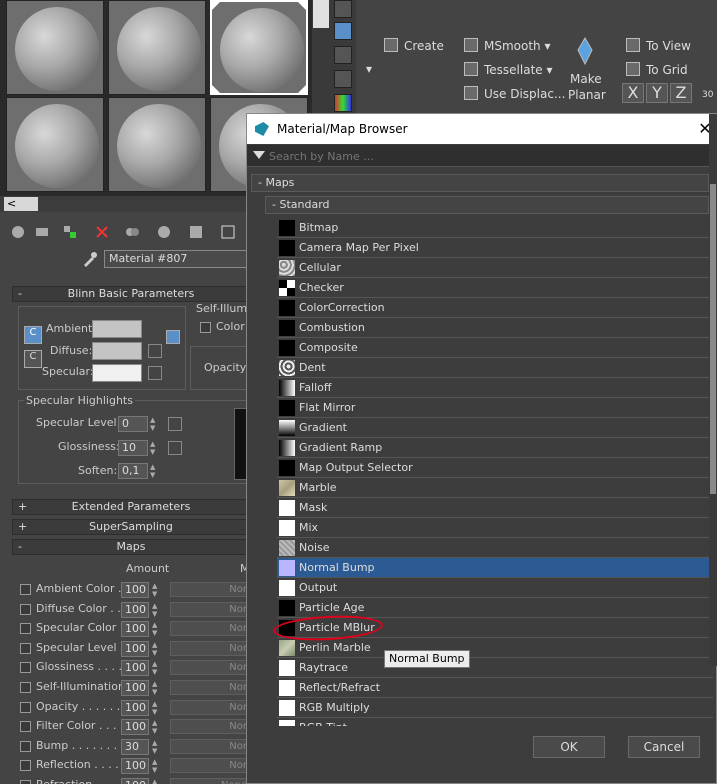 This screenshot has height=784, width=717. Describe the element at coordinates (495, 722) in the screenshot. I see `map-item: RGB Tint` at that location.